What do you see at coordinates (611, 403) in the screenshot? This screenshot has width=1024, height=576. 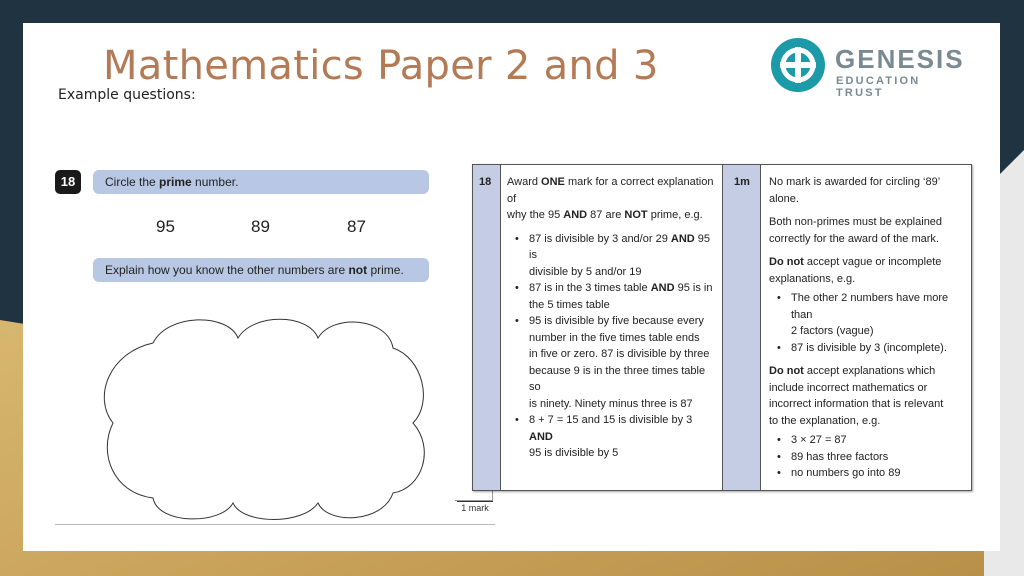 I see `example-text: is ninety. Ninety minus three is 87` at bounding box center [611, 403].